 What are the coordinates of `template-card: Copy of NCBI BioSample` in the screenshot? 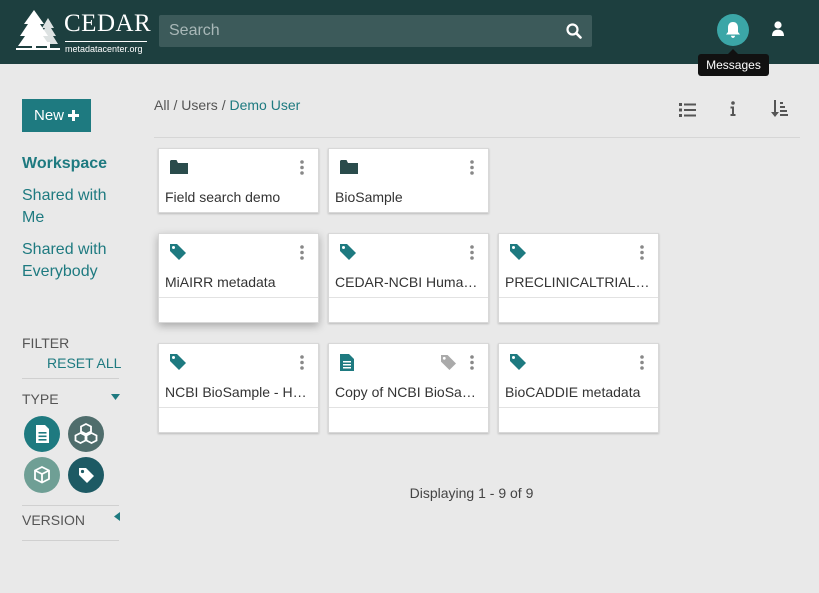 It's located at (408, 388).